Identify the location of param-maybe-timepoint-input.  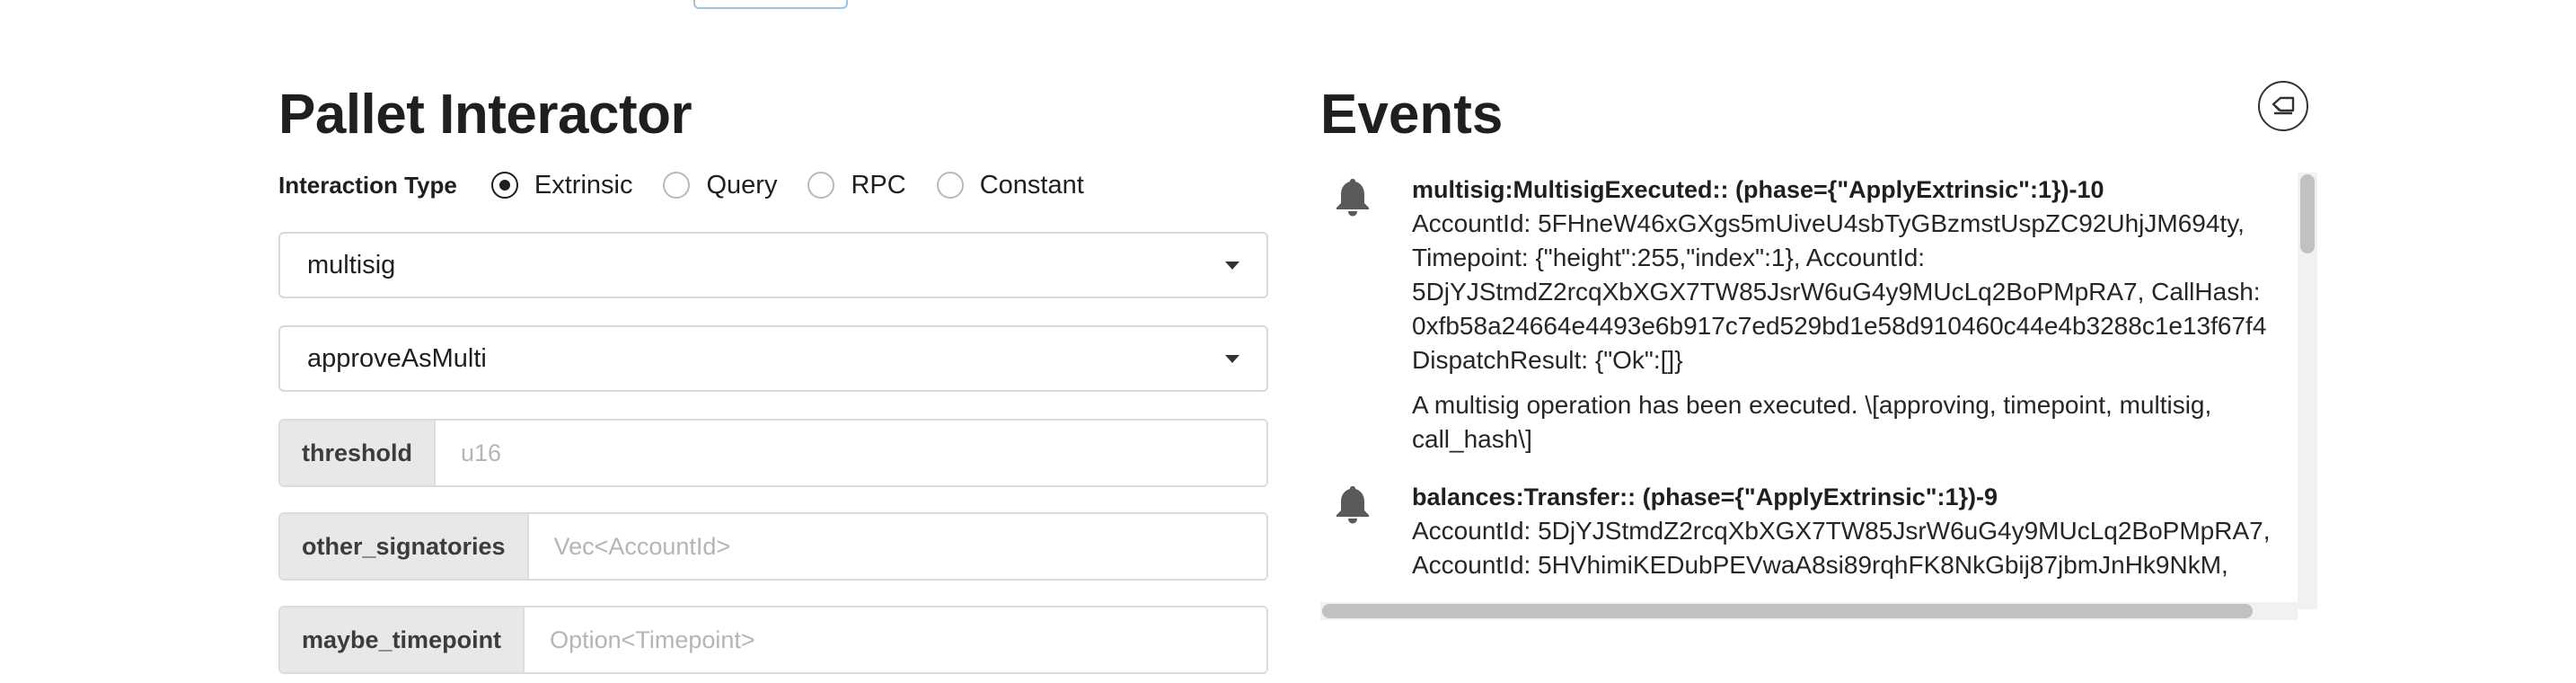
(895, 640).